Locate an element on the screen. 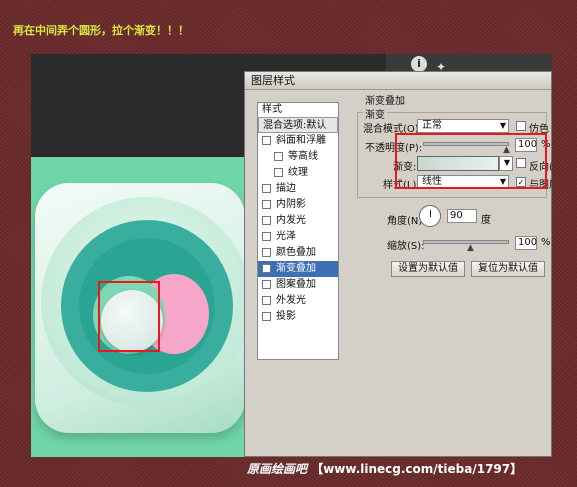  style-item: 光泽 is located at coordinates (298, 237).